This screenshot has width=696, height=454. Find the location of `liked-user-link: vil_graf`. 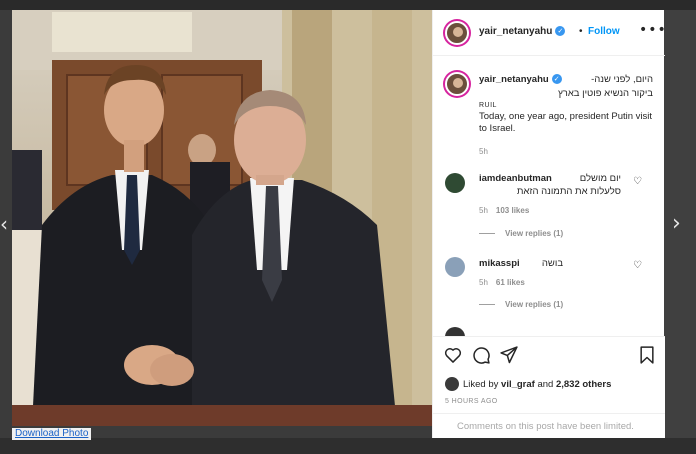

liked-user-link: vil_graf is located at coordinates (518, 384).